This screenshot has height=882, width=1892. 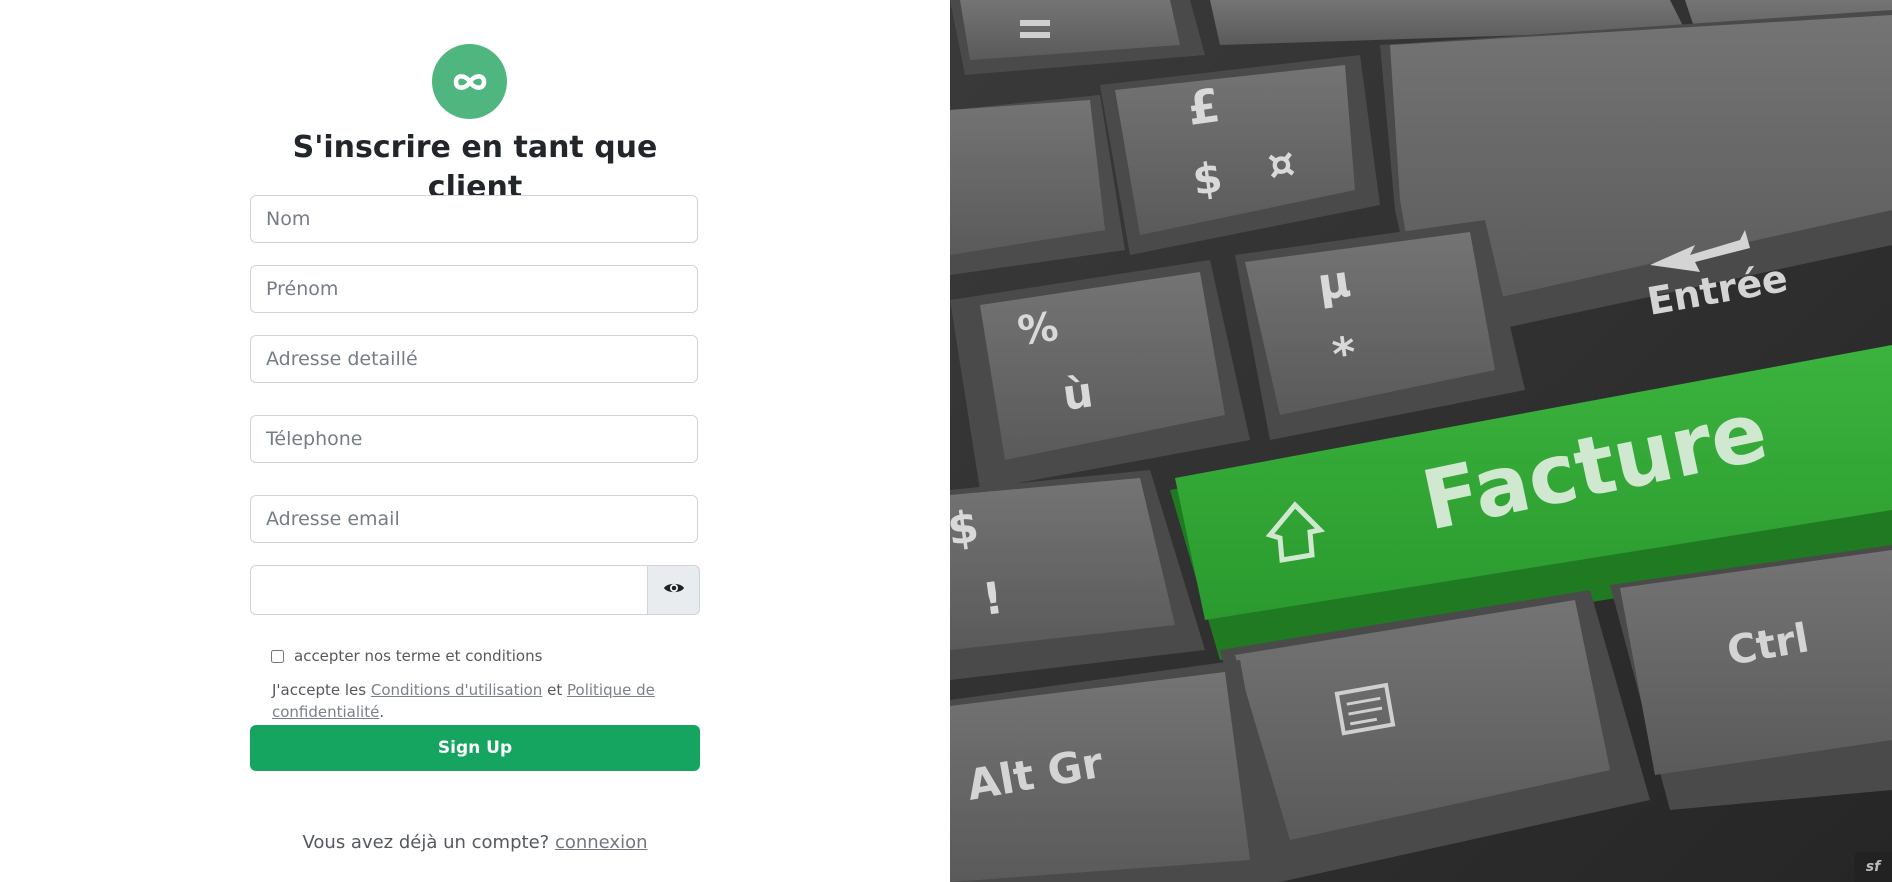 I want to click on infinity-logo-icon, so click(x=469, y=81).